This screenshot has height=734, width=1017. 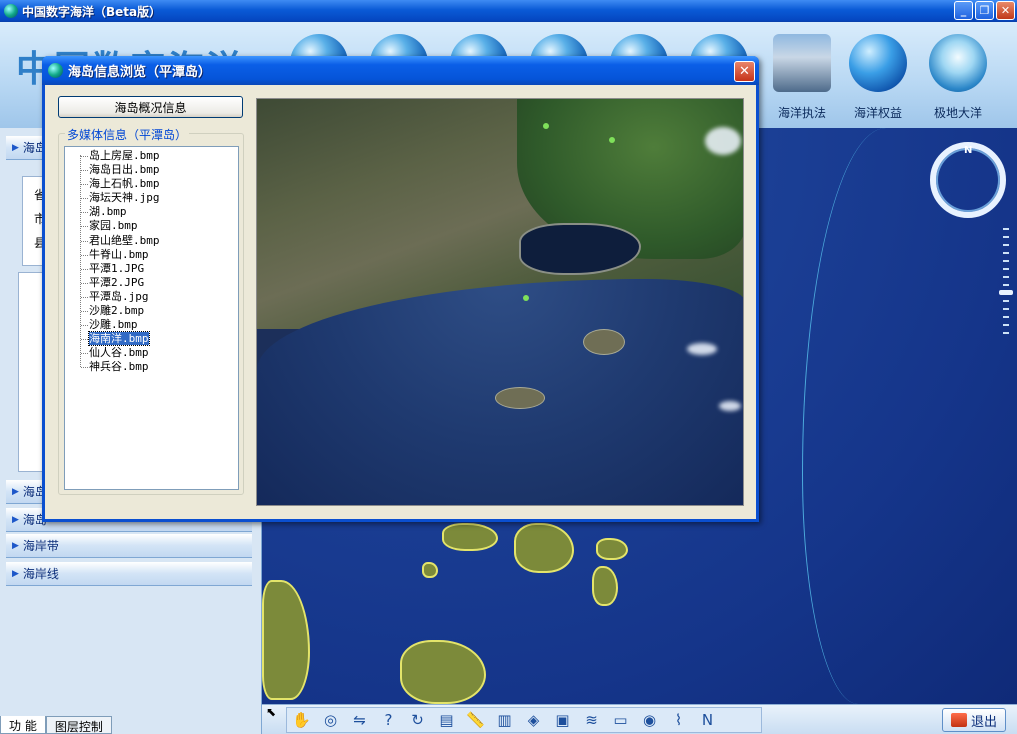 What do you see at coordinates (330, 720) in the screenshot?
I see `rotate-globe-icon: ◎` at bounding box center [330, 720].